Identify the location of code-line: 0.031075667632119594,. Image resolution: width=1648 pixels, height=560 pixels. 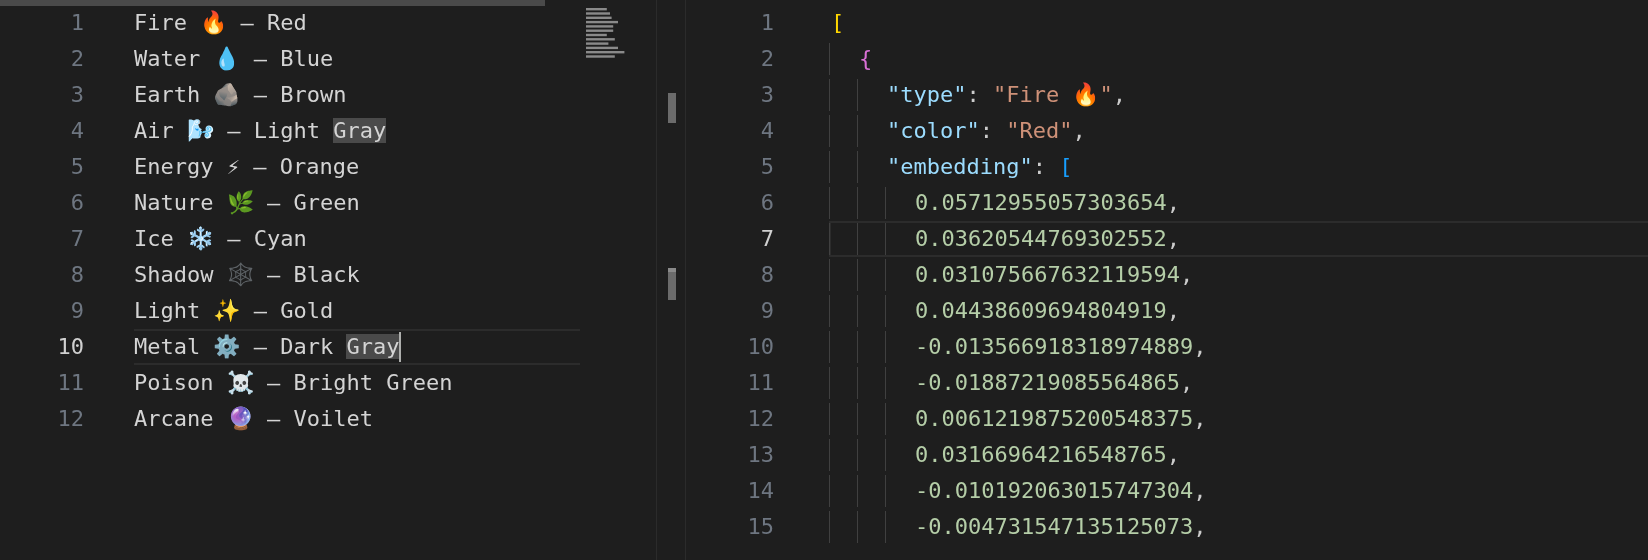
(1054, 275).